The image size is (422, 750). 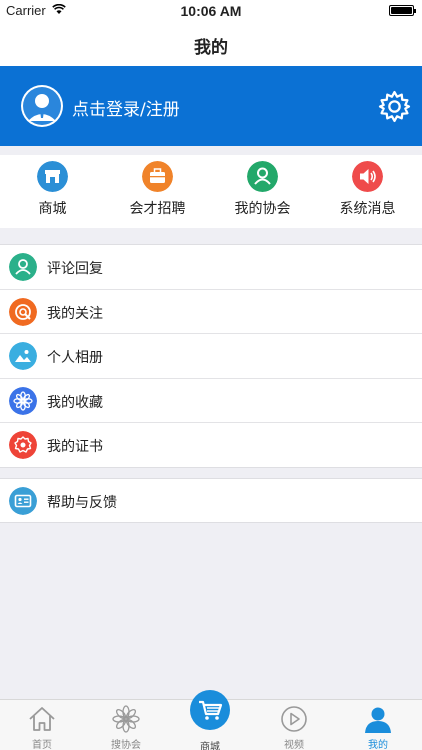 What do you see at coordinates (23, 311) in the screenshot?
I see `target-icon` at bounding box center [23, 311].